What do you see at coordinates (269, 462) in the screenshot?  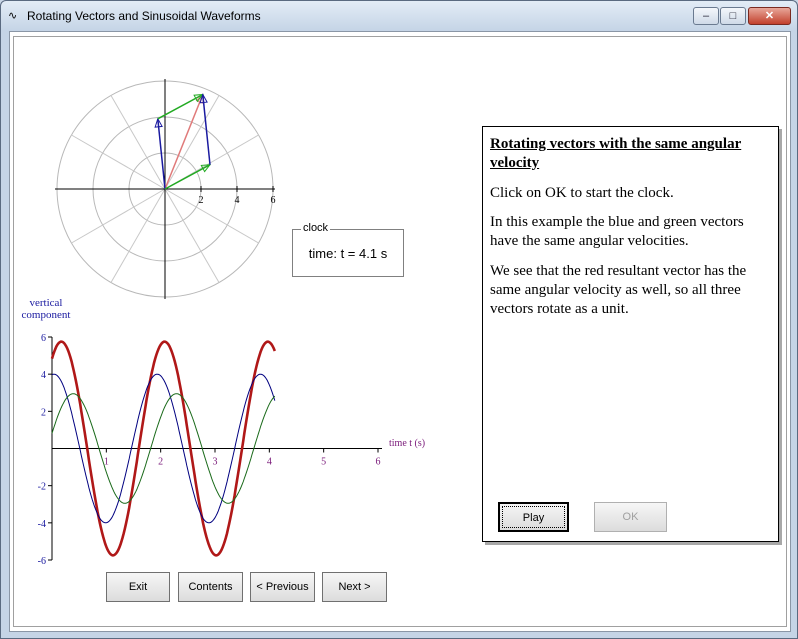 I see `x-tick-label: 4` at bounding box center [269, 462].